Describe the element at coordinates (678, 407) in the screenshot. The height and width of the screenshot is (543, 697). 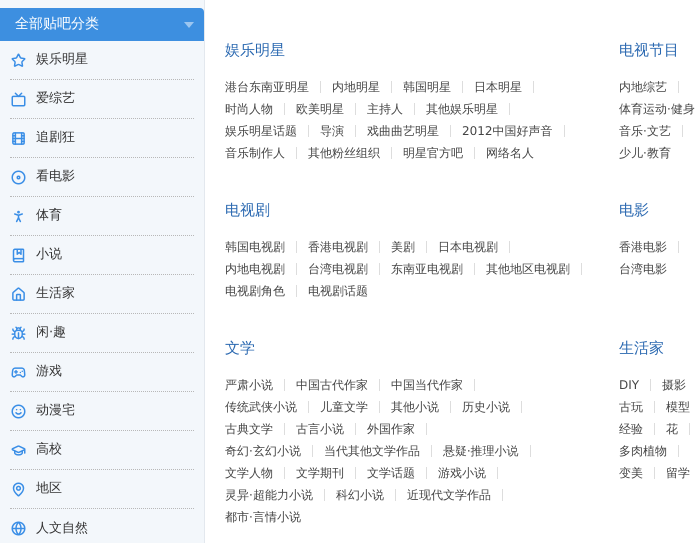
I see `category-link: 模型` at that location.